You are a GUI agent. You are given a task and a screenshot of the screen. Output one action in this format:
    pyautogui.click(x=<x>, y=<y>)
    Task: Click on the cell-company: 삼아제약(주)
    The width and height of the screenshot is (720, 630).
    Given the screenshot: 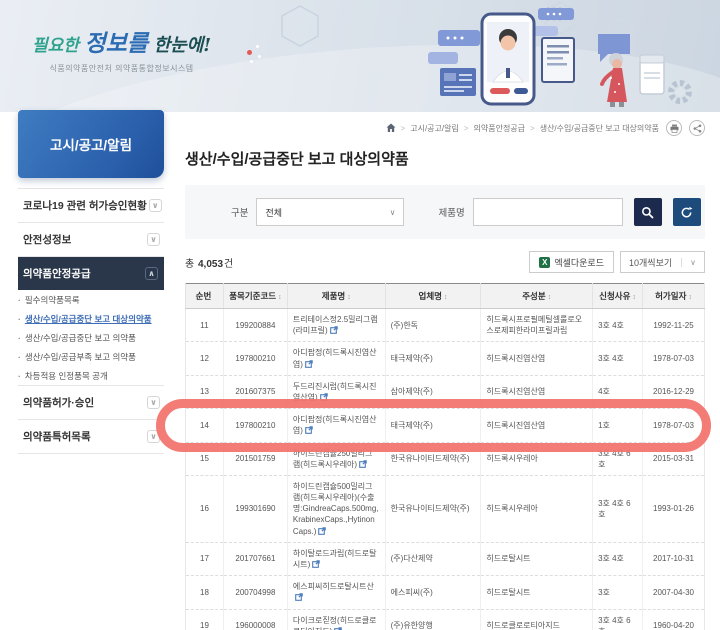 What is the action you would take?
    pyautogui.click(x=432, y=392)
    